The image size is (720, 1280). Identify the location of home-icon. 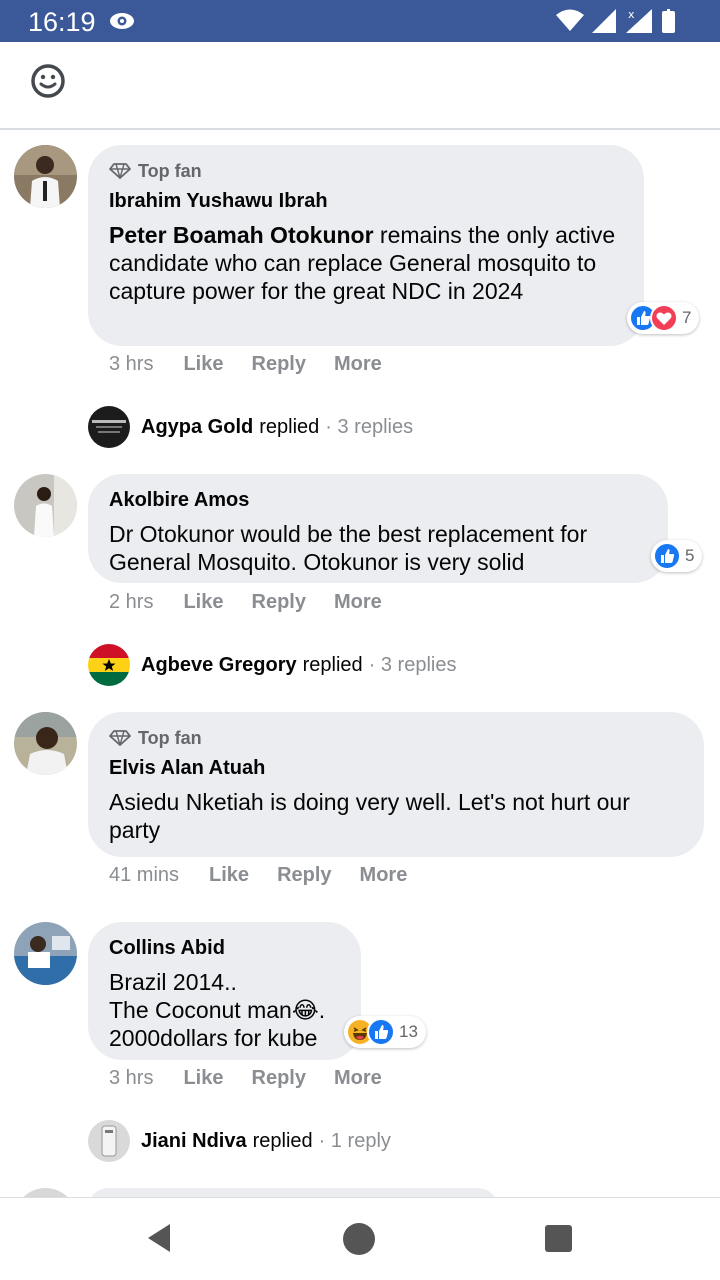
(359, 1239).